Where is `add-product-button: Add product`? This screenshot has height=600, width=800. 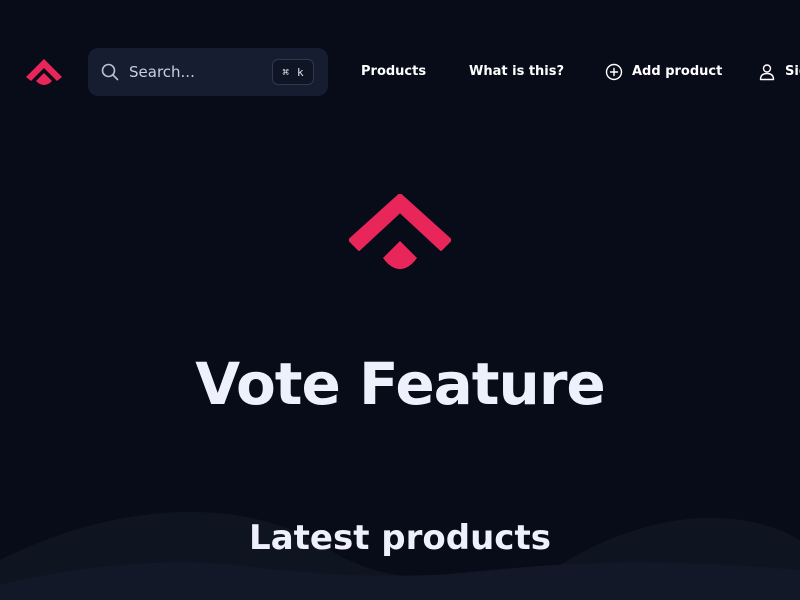
add-product-button: Add product is located at coordinates (663, 72).